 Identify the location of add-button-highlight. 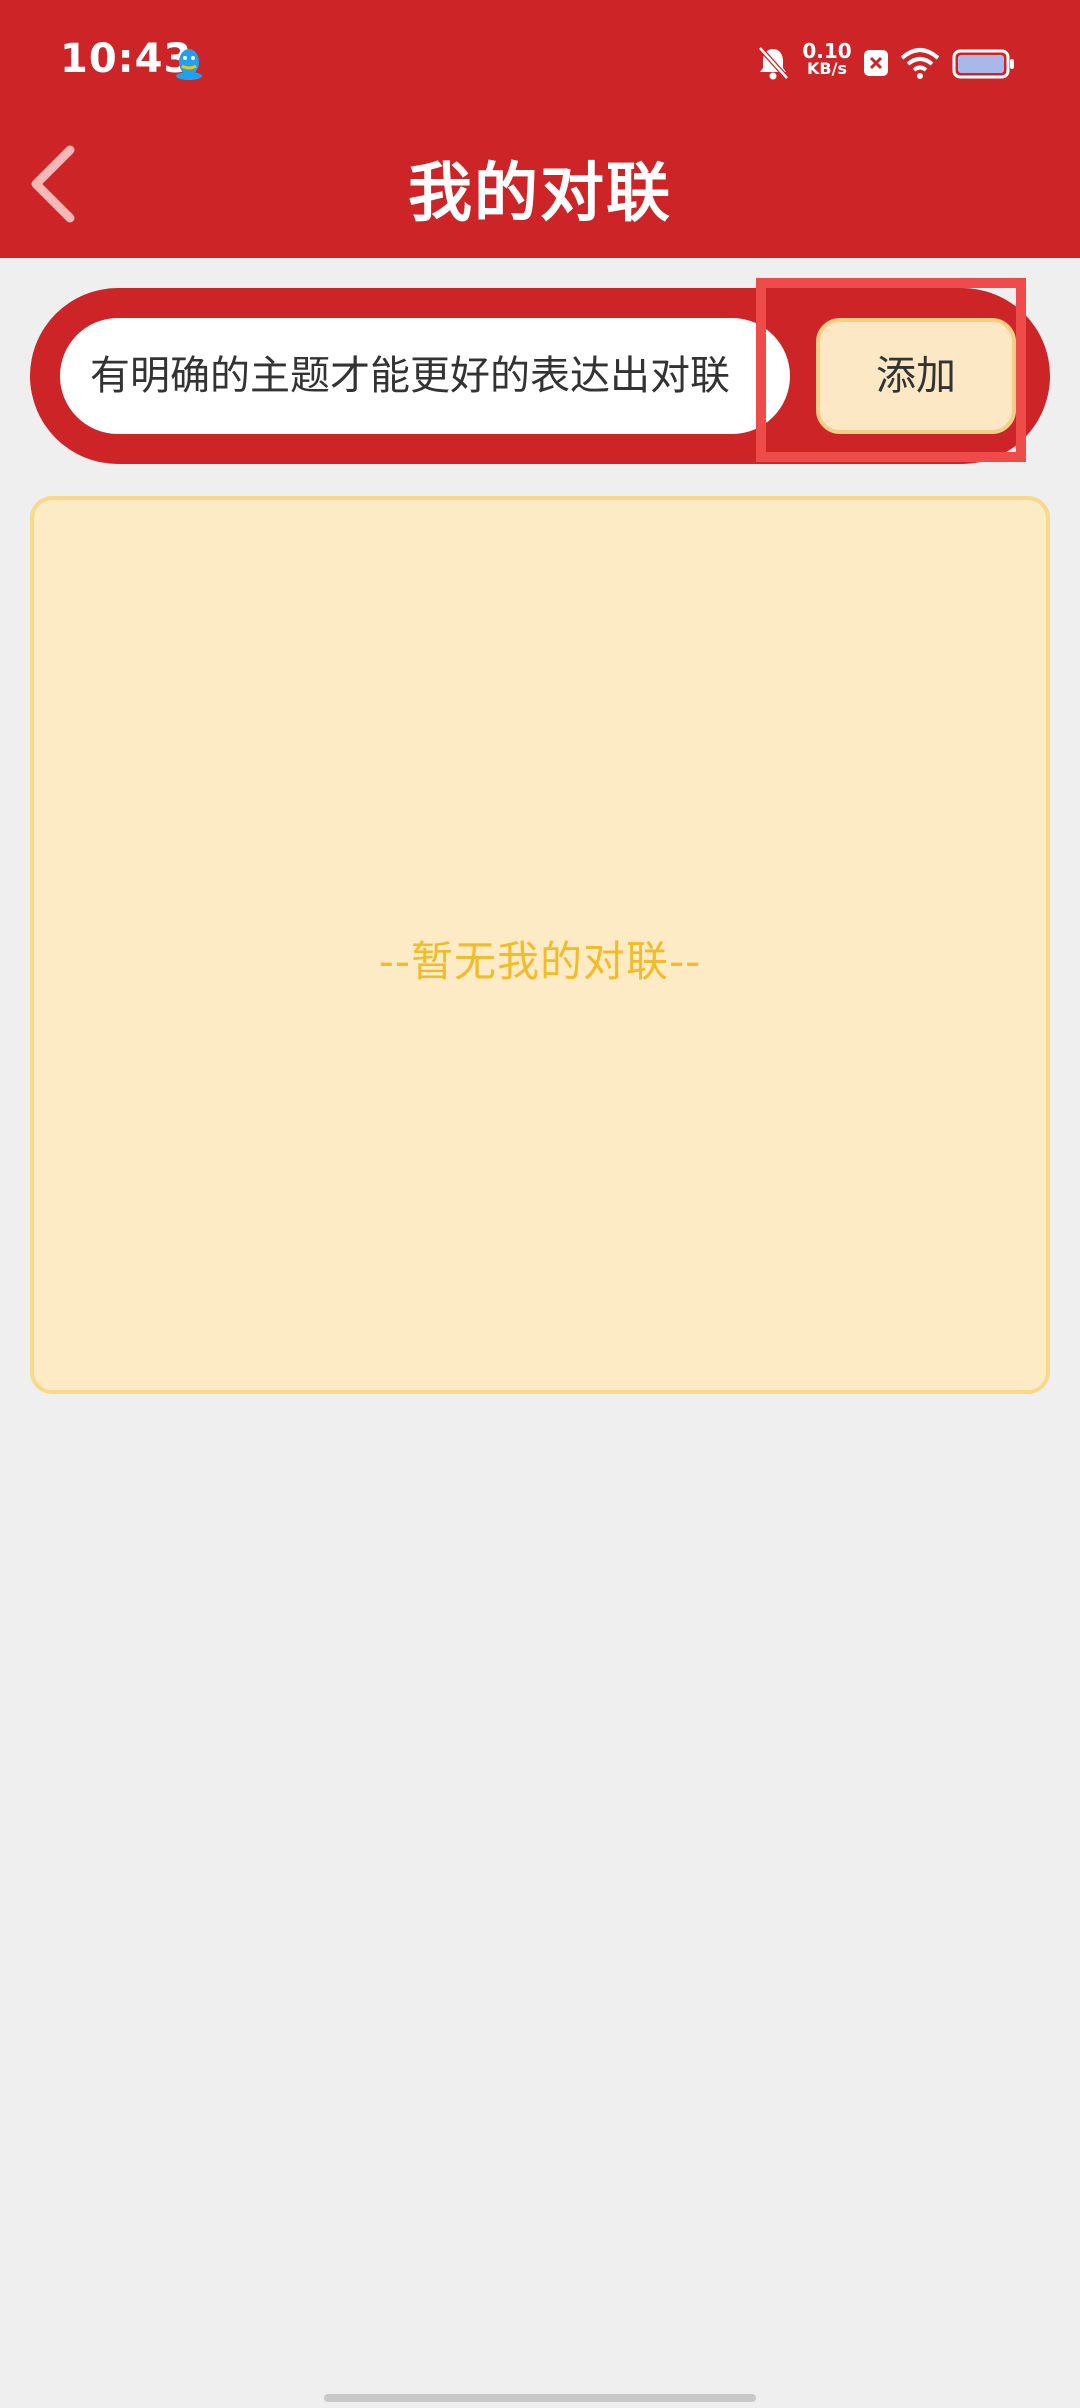
(891, 370).